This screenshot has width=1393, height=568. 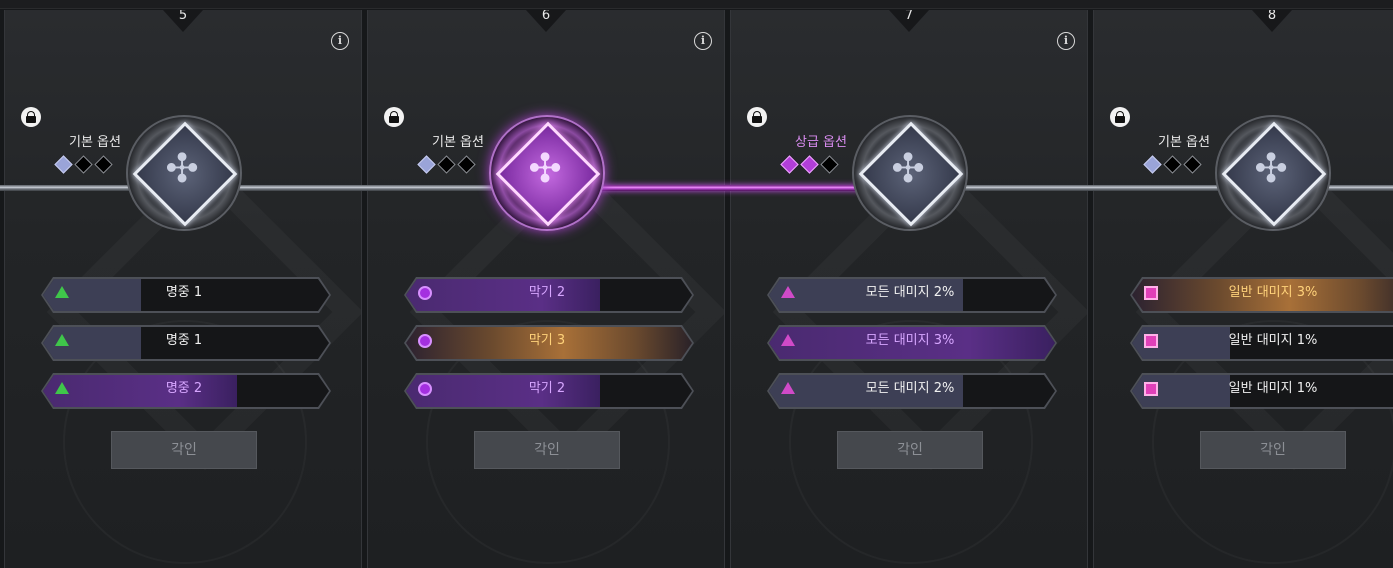 I want to click on option-label: 막기 3, so click(x=547, y=340).